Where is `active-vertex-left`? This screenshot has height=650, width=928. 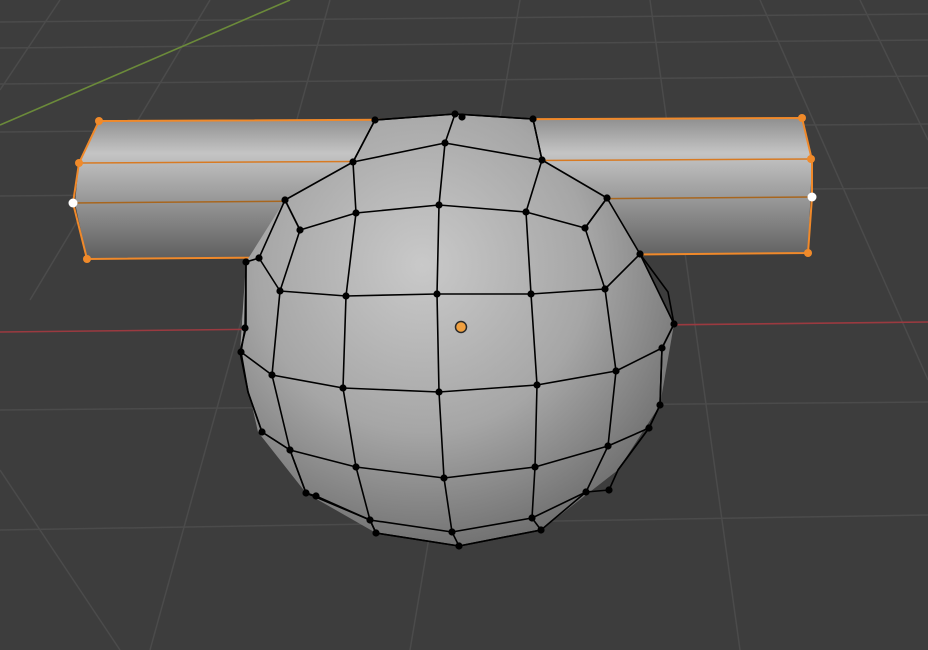 active-vertex-left is located at coordinates (73, 203).